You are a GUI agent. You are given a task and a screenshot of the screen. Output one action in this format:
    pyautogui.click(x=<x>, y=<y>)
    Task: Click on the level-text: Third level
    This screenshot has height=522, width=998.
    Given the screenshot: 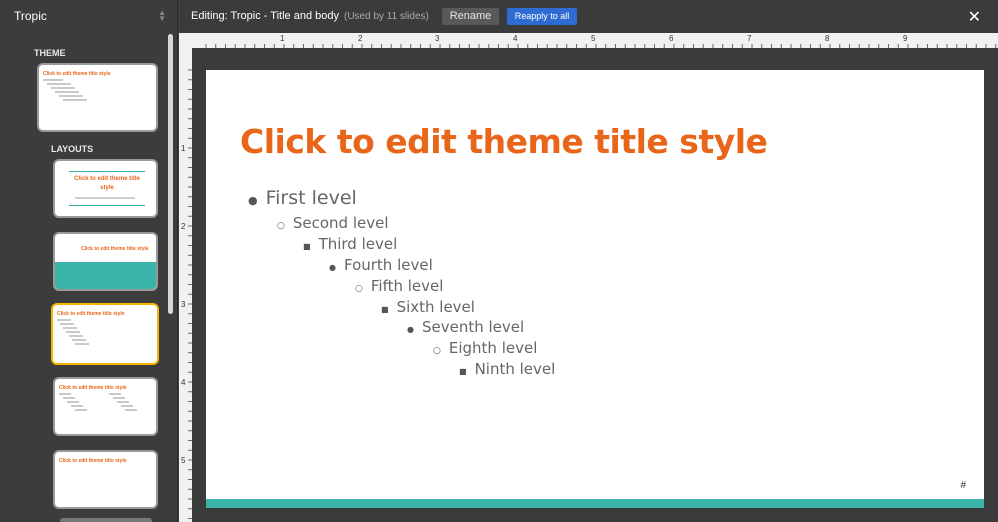 What is the action you would take?
    pyautogui.click(x=358, y=244)
    